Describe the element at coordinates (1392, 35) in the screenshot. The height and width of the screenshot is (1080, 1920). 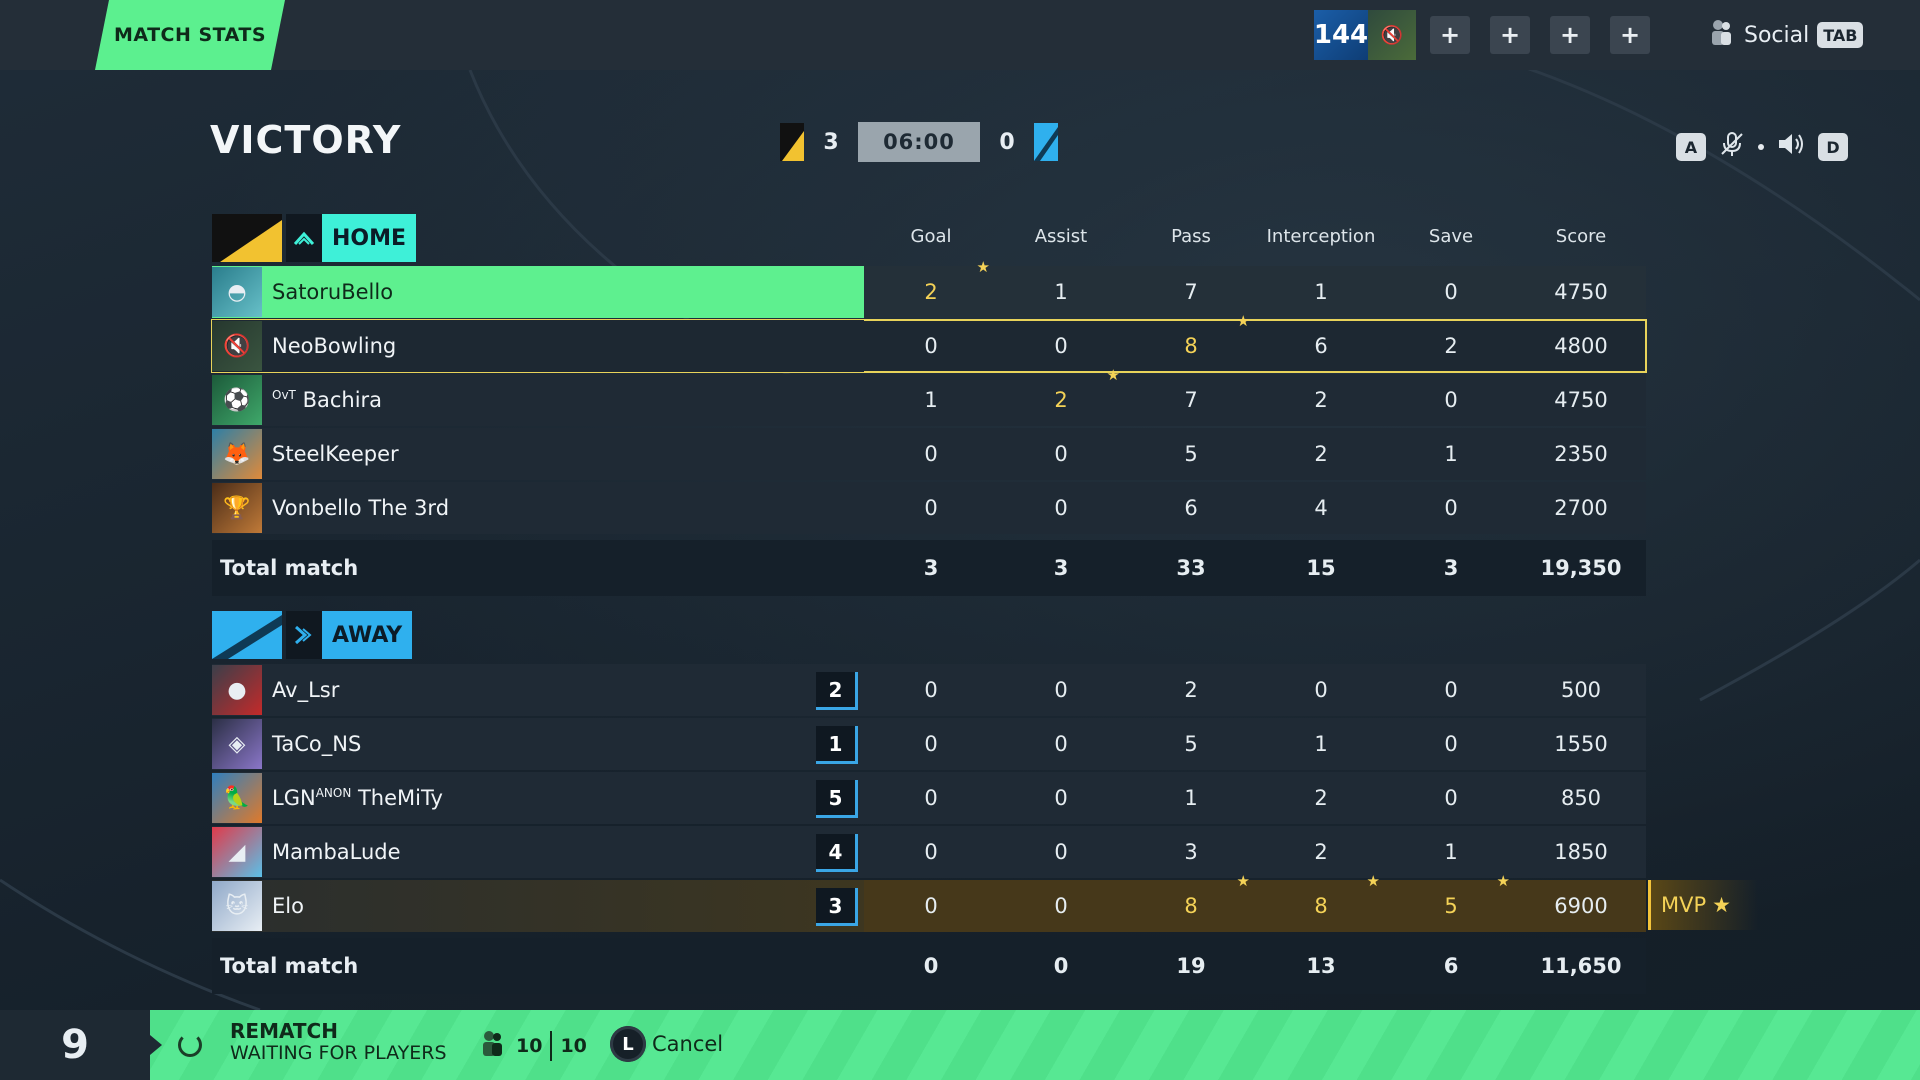
I see `muted-speaker-icon: 🔇` at that location.